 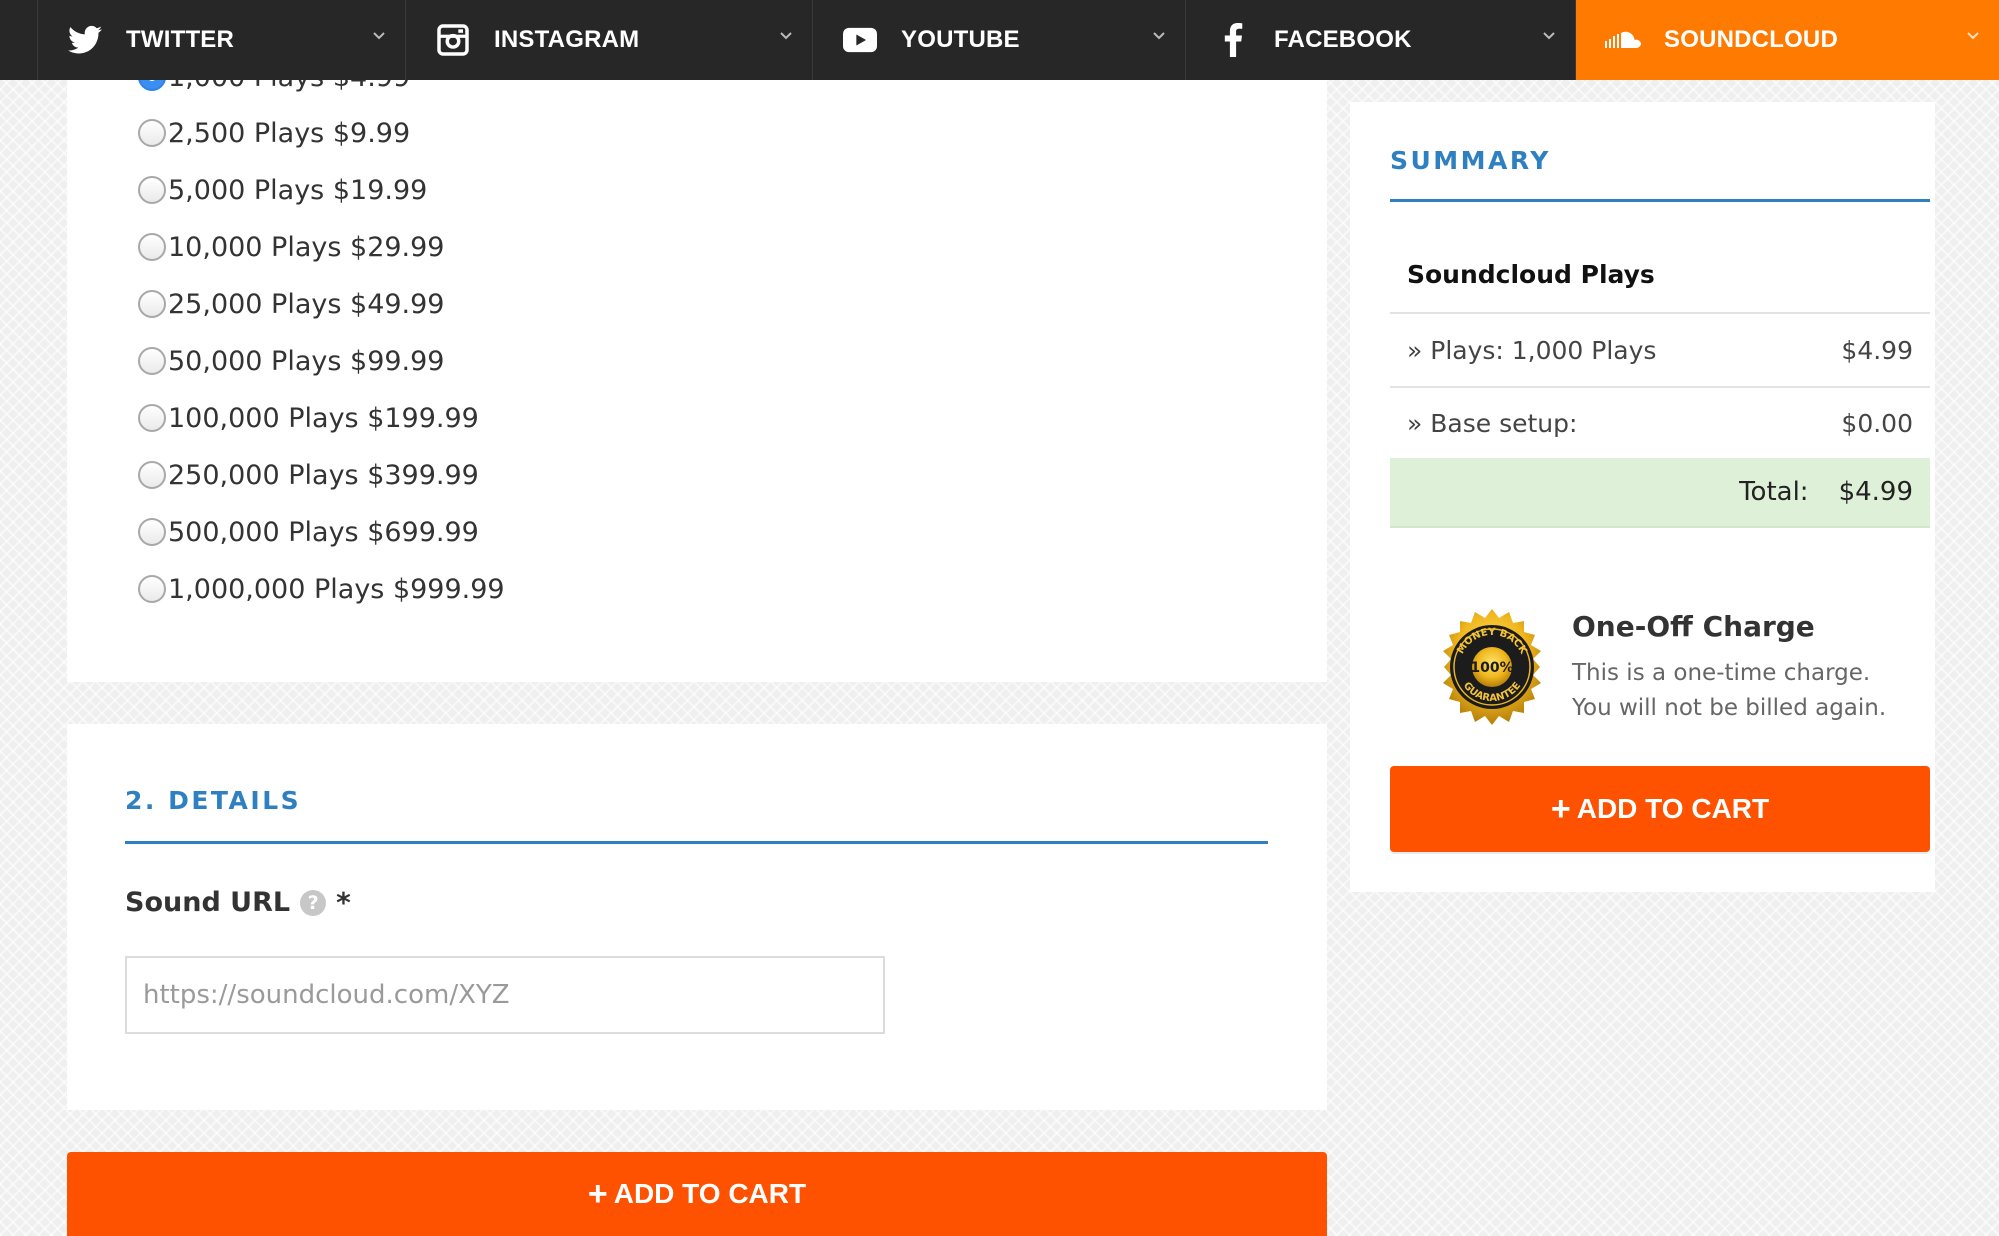 I want to click on plays-option-label: 10,000 Plays $29.99, so click(x=306, y=247).